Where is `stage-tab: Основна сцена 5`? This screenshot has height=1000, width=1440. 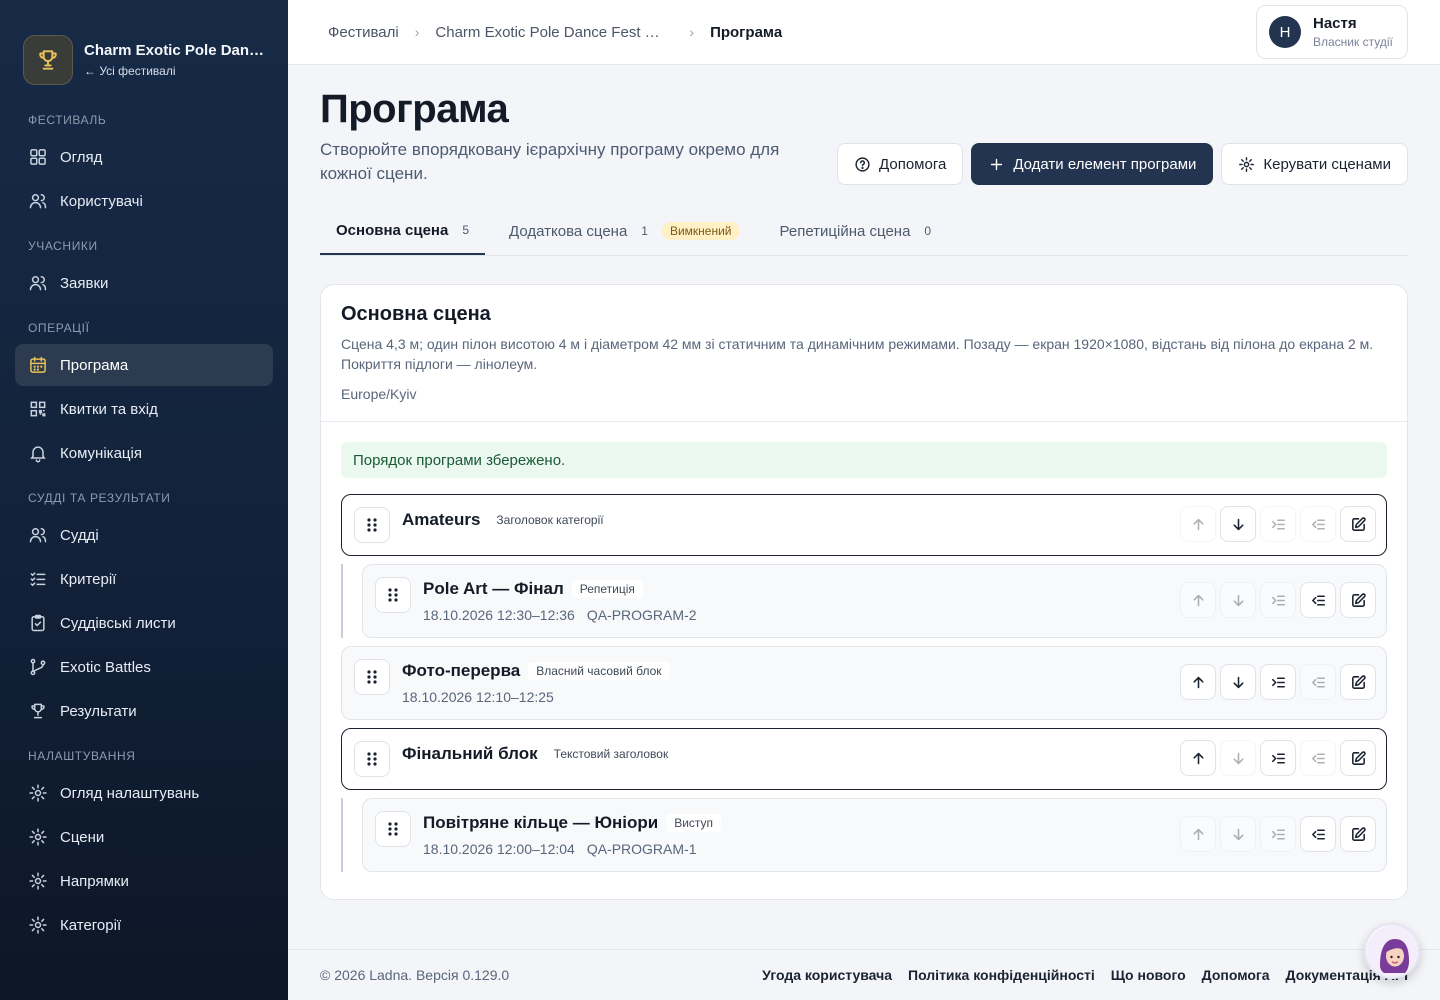 stage-tab: Основна сцена 5 is located at coordinates (403, 231).